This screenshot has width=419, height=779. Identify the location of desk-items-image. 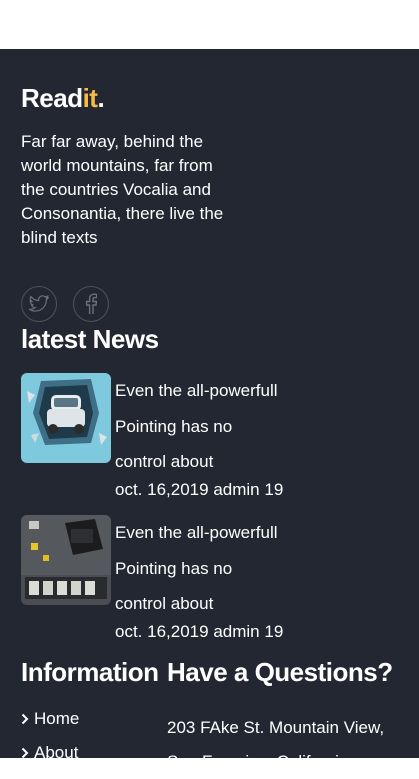
(66, 560).